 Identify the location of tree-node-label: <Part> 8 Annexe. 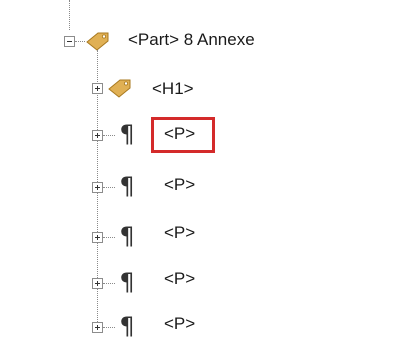
(191, 39).